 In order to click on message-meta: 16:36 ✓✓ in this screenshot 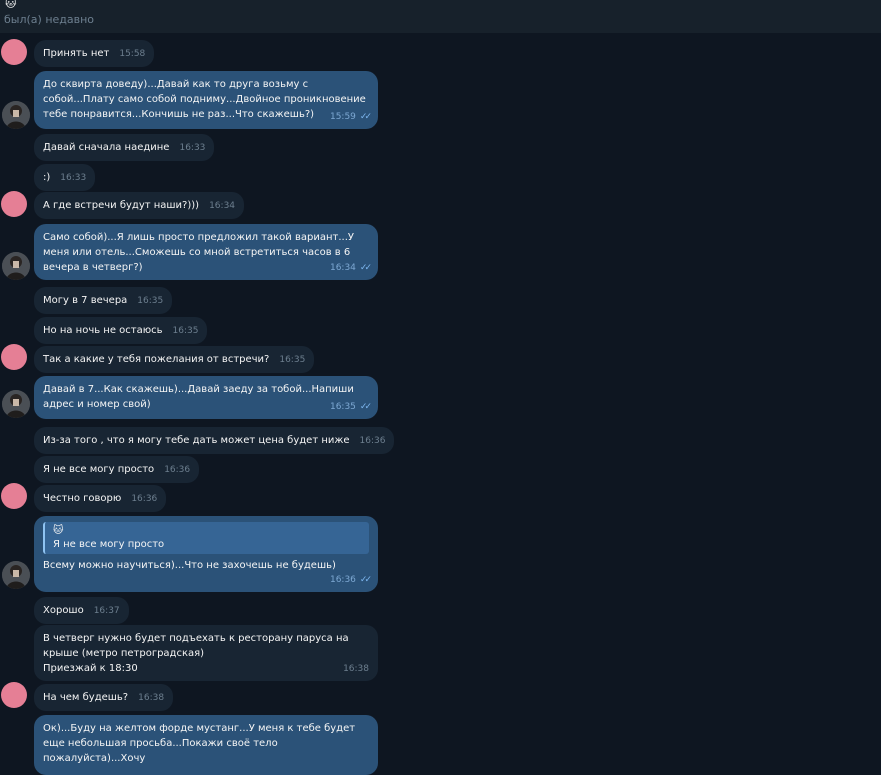, I will do `click(350, 580)`.